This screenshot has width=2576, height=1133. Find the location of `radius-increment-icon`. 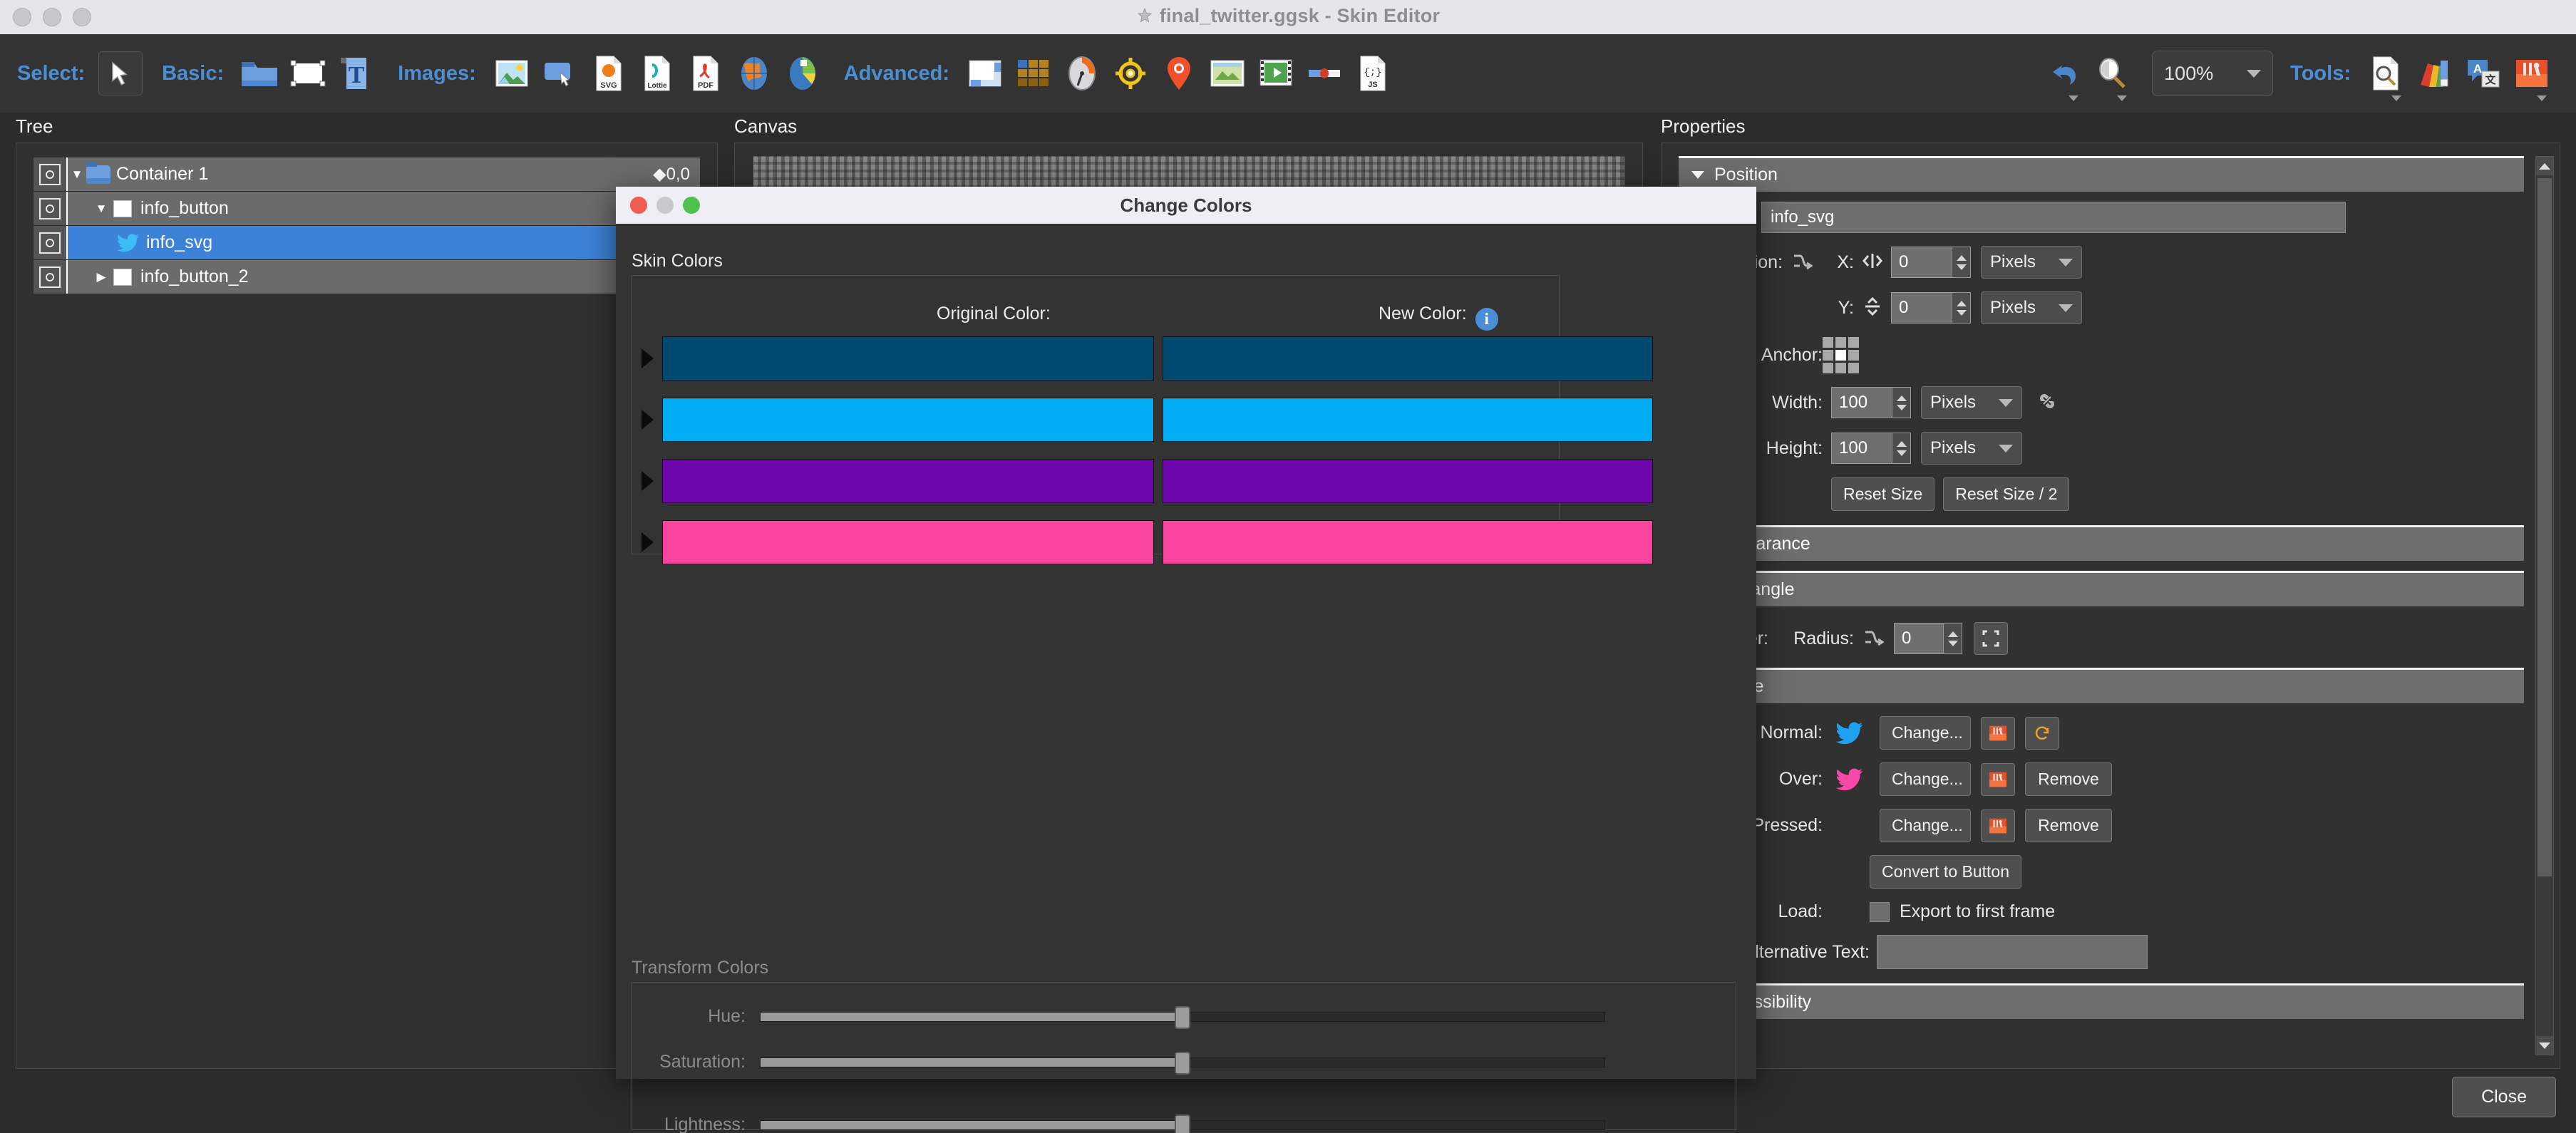

radius-increment-icon is located at coordinates (1952, 634).